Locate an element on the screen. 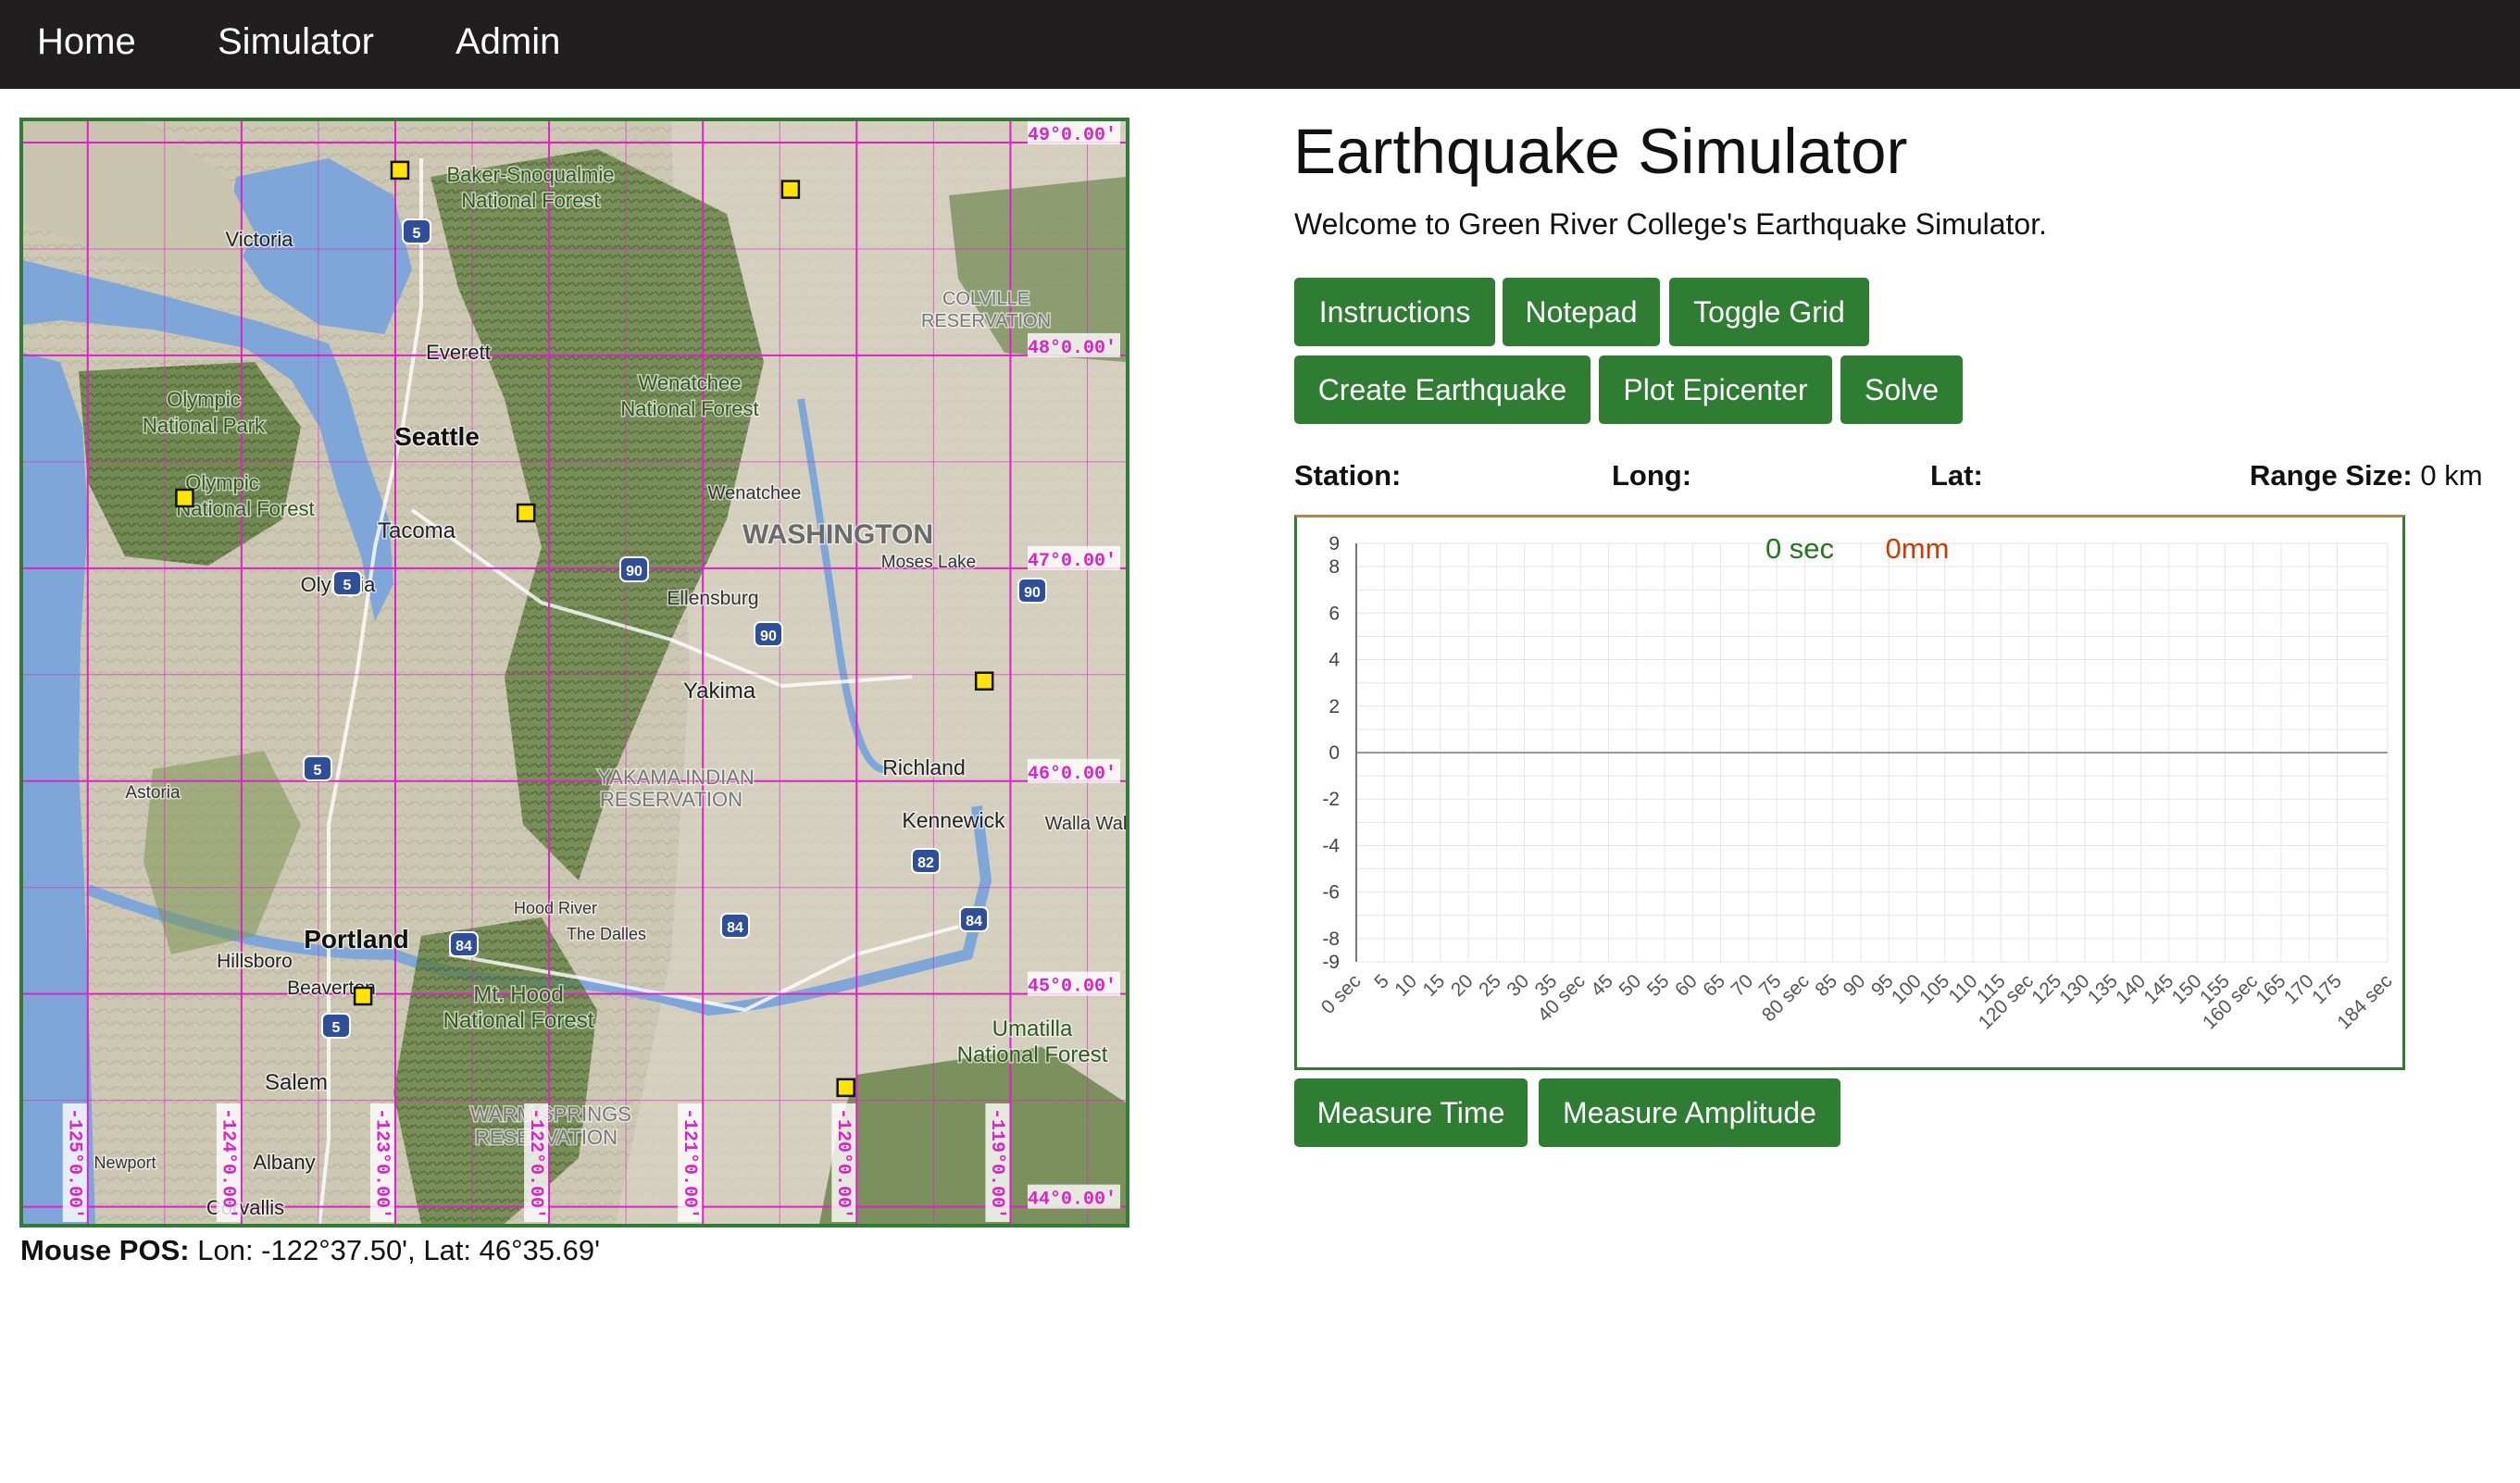  lon-grid-label: -122°0.00' is located at coordinates (535, 1164).